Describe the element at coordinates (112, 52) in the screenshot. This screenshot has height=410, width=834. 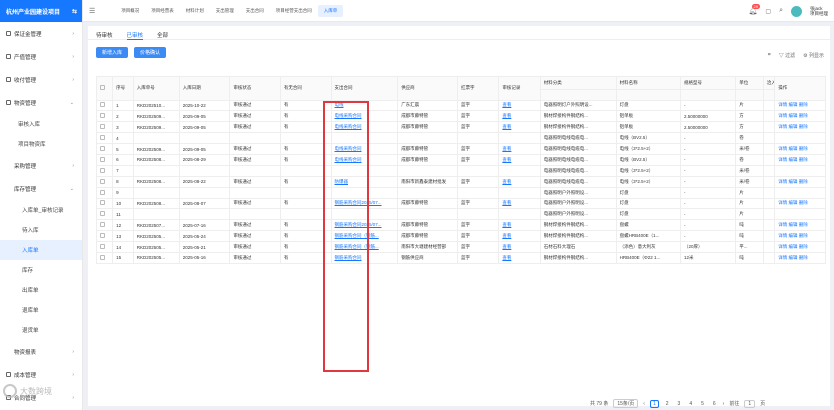
I see `add-in-order-button: 新增入库` at that location.